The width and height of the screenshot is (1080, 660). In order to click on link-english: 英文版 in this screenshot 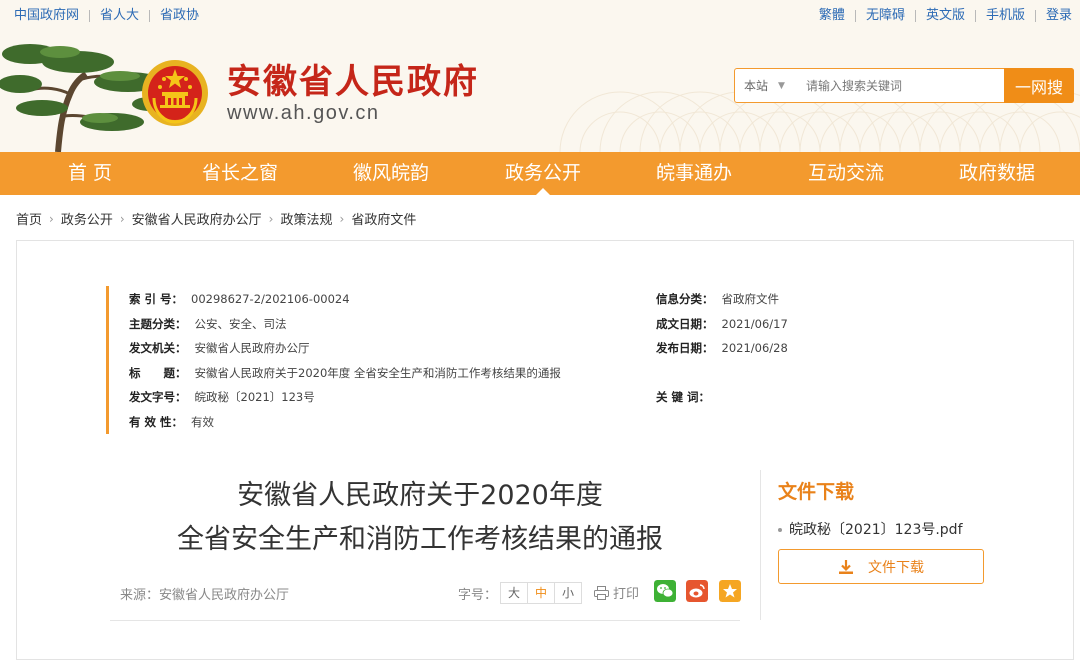, I will do `click(945, 16)`.